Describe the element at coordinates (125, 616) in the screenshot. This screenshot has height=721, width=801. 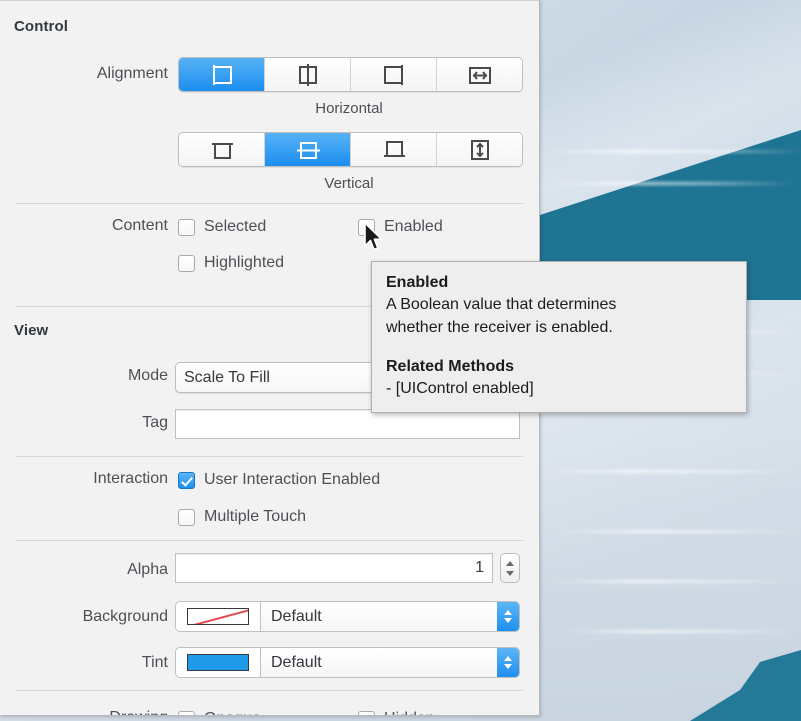
I see `background-label: Background` at that location.